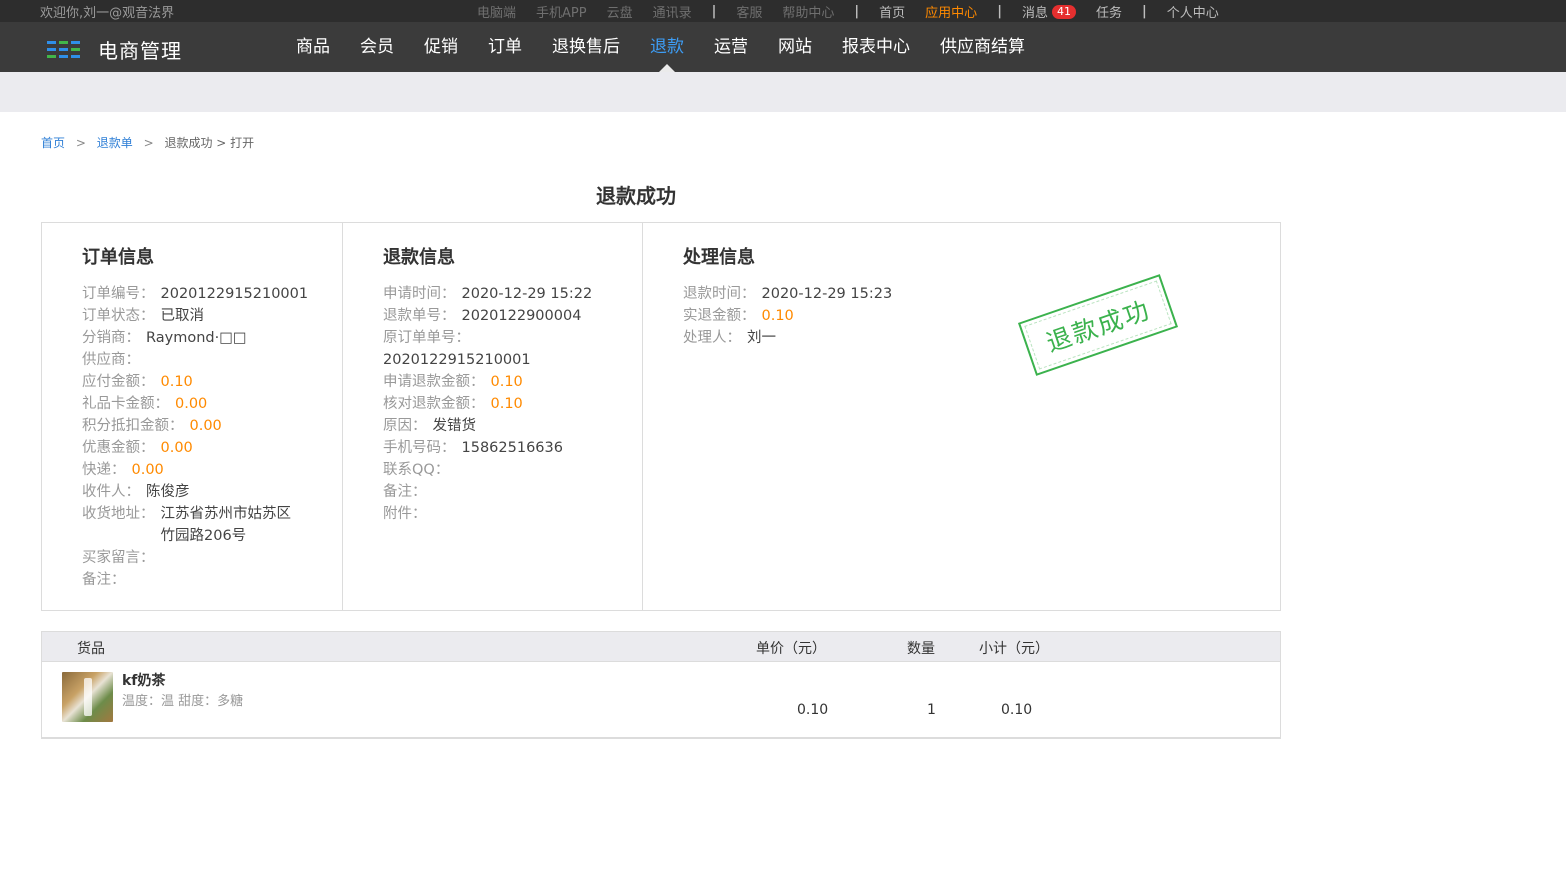 The image size is (1566, 896). What do you see at coordinates (234, 294) in the screenshot?
I see `order-no-value: 2020122915210001` at bounding box center [234, 294].